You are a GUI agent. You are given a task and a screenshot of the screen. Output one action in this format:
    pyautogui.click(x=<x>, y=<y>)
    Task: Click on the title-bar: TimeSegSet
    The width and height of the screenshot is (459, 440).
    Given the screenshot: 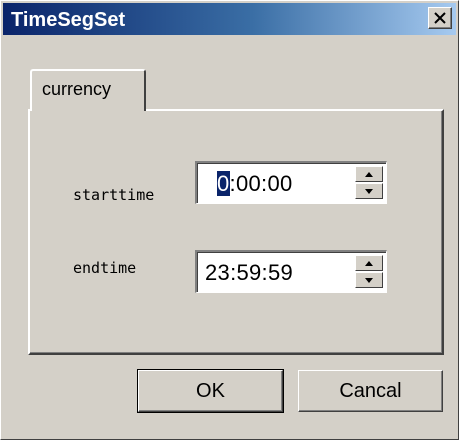 What is the action you would take?
    pyautogui.click(x=229, y=19)
    